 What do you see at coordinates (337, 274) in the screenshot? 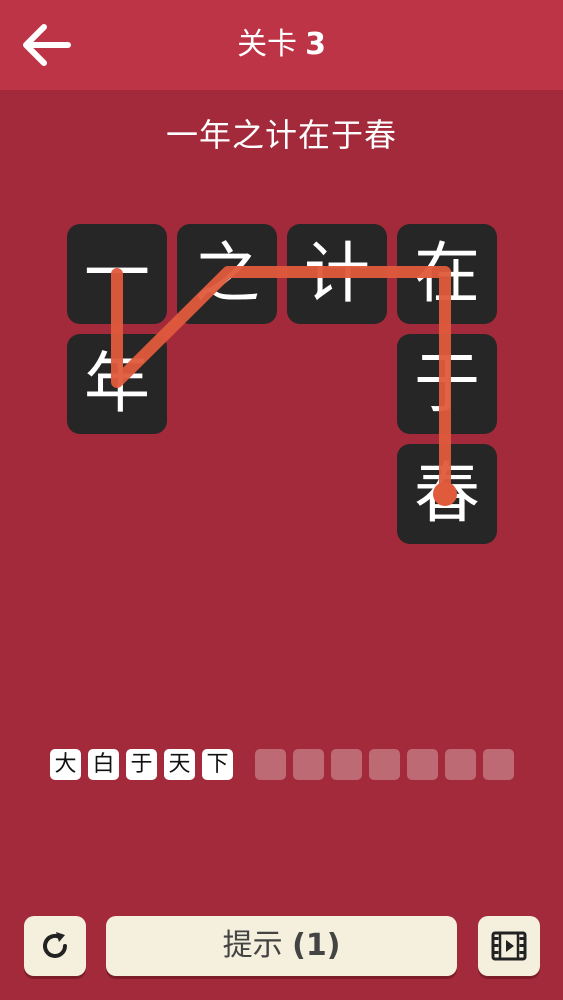
I see `board-tile: 计` at bounding box center [337, 274].